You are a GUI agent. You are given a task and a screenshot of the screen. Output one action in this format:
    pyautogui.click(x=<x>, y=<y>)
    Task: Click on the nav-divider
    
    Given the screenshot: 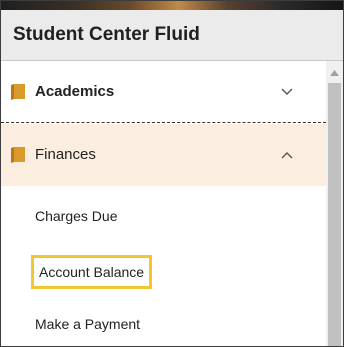 What is the action you would take?
    pyautogui.click(x=163, y=122)
    